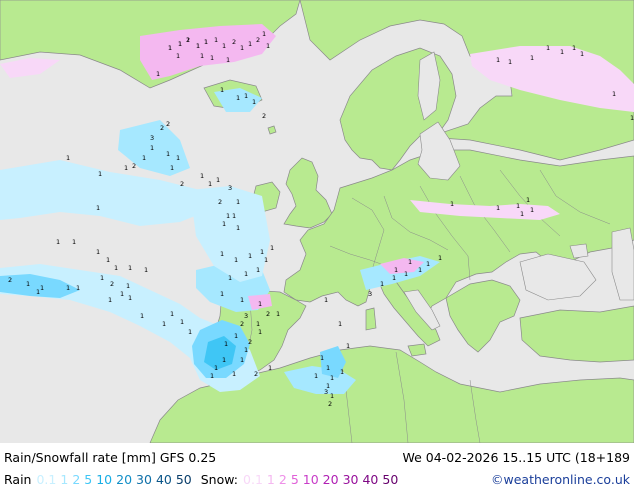 This screenshot has width=634, height=490. I want to click on rain-legend-scale: 0.1 1 2 5 10 20 30 40 50, so click(115, 479).